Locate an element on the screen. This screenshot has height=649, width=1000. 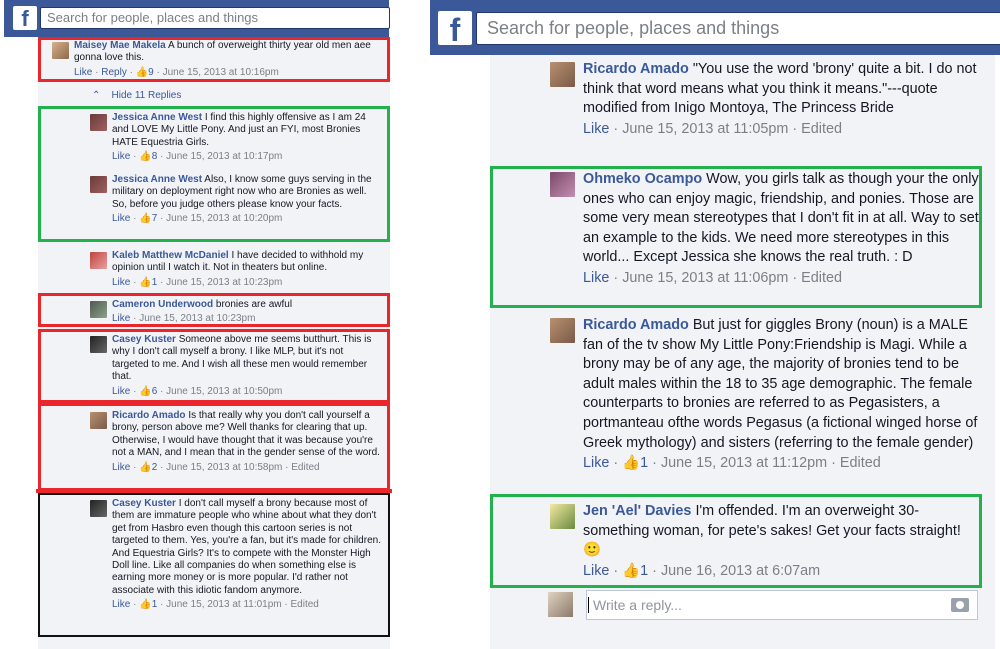
comment-timestamp: June 15, 2013 at 11:05pm is located at coordinates (705, 129).